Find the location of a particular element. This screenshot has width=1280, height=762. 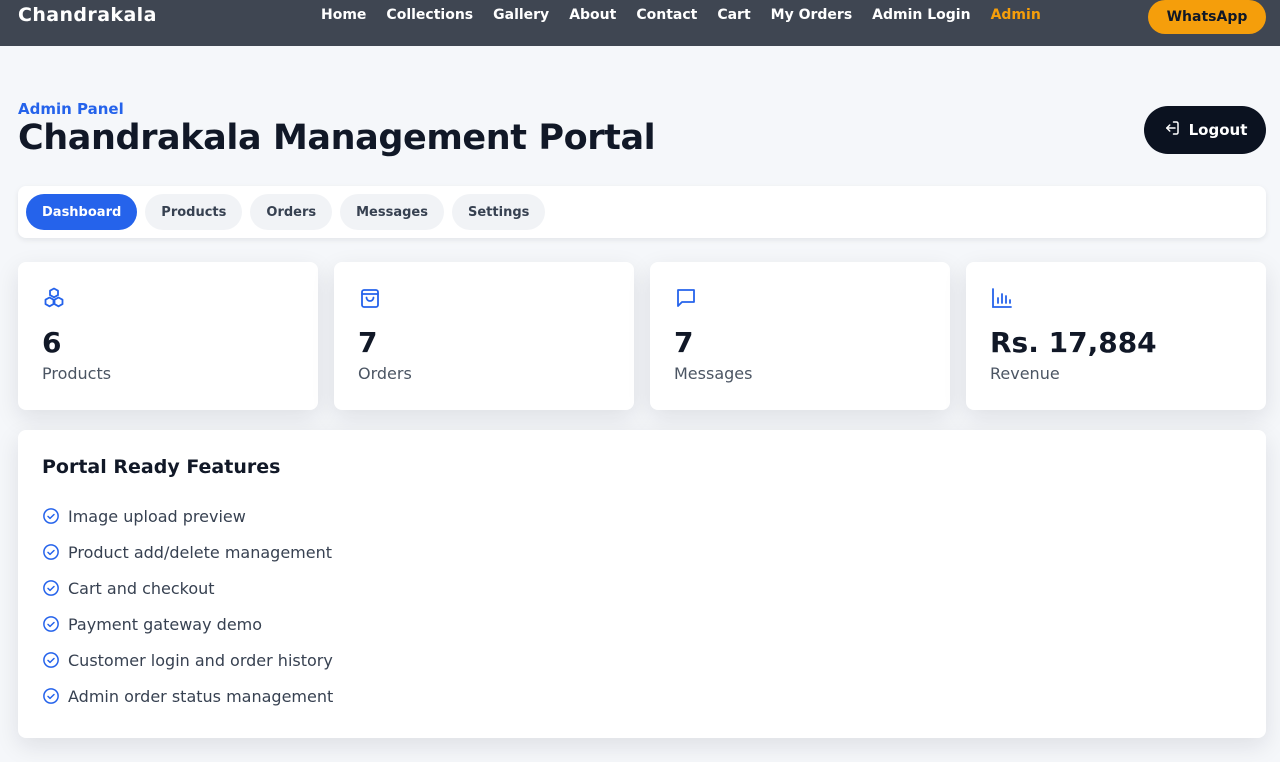

tab-settings: Settings is located at coordinates (499, 212).